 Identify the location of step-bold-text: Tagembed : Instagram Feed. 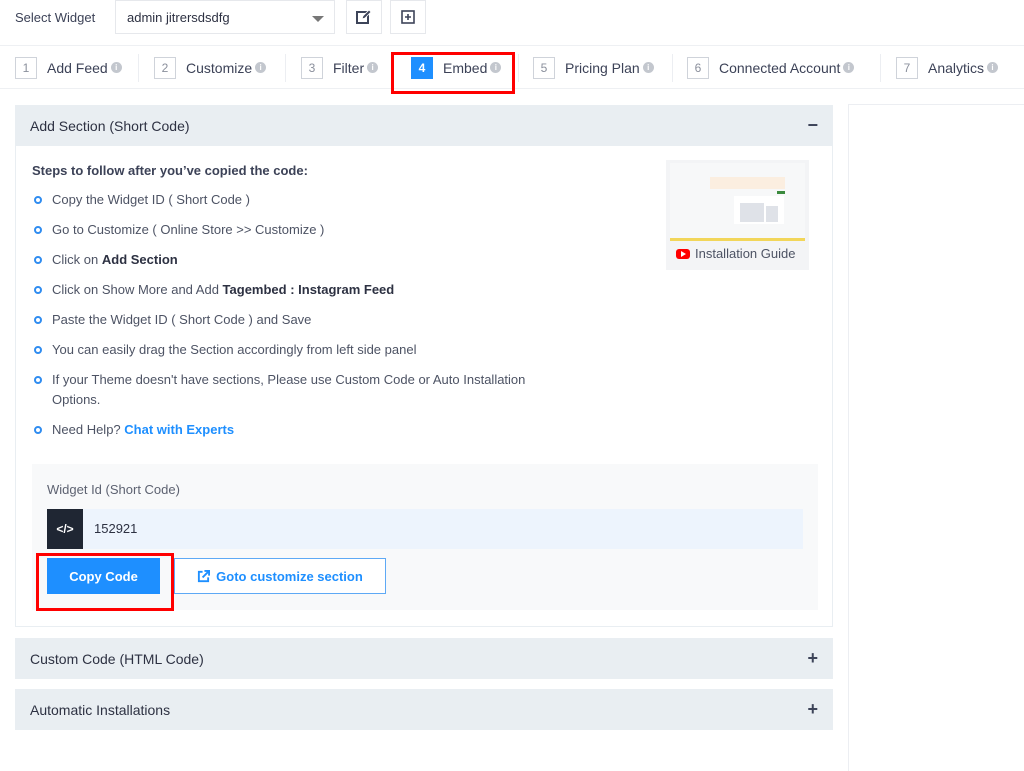
(308, 289).